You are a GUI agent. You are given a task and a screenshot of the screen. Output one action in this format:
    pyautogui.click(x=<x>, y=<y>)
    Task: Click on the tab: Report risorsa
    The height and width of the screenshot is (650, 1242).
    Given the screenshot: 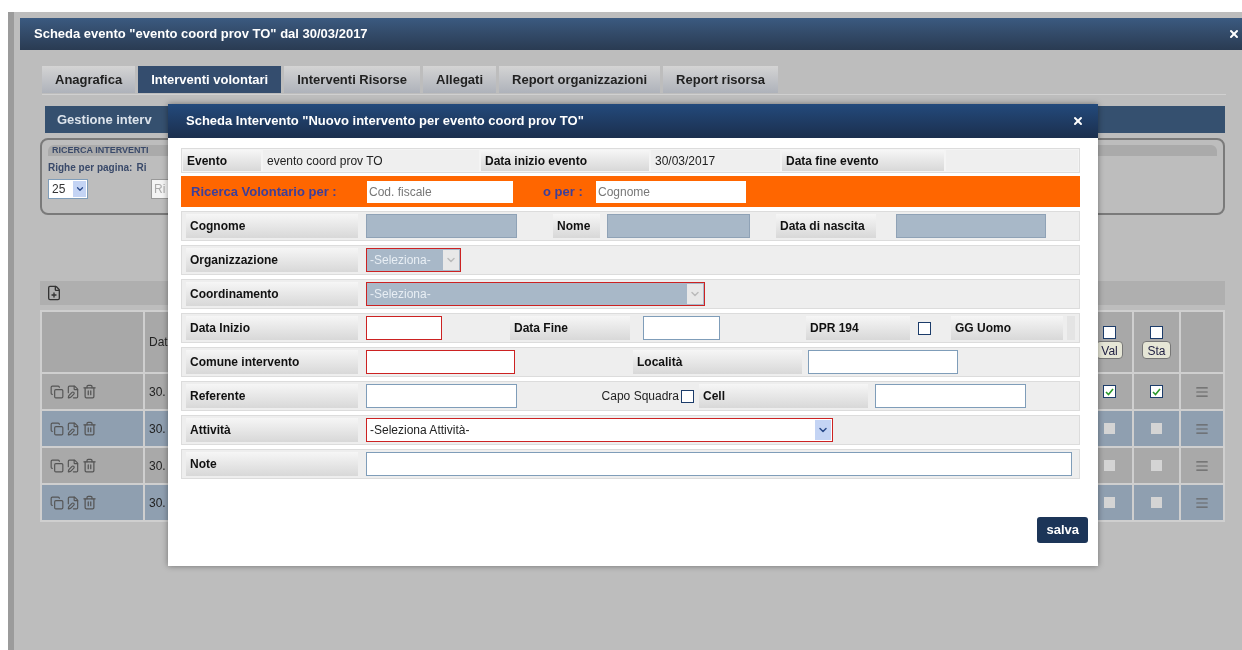 What is the action you would take?
    pyautogui.click(x=720, y=79)
    